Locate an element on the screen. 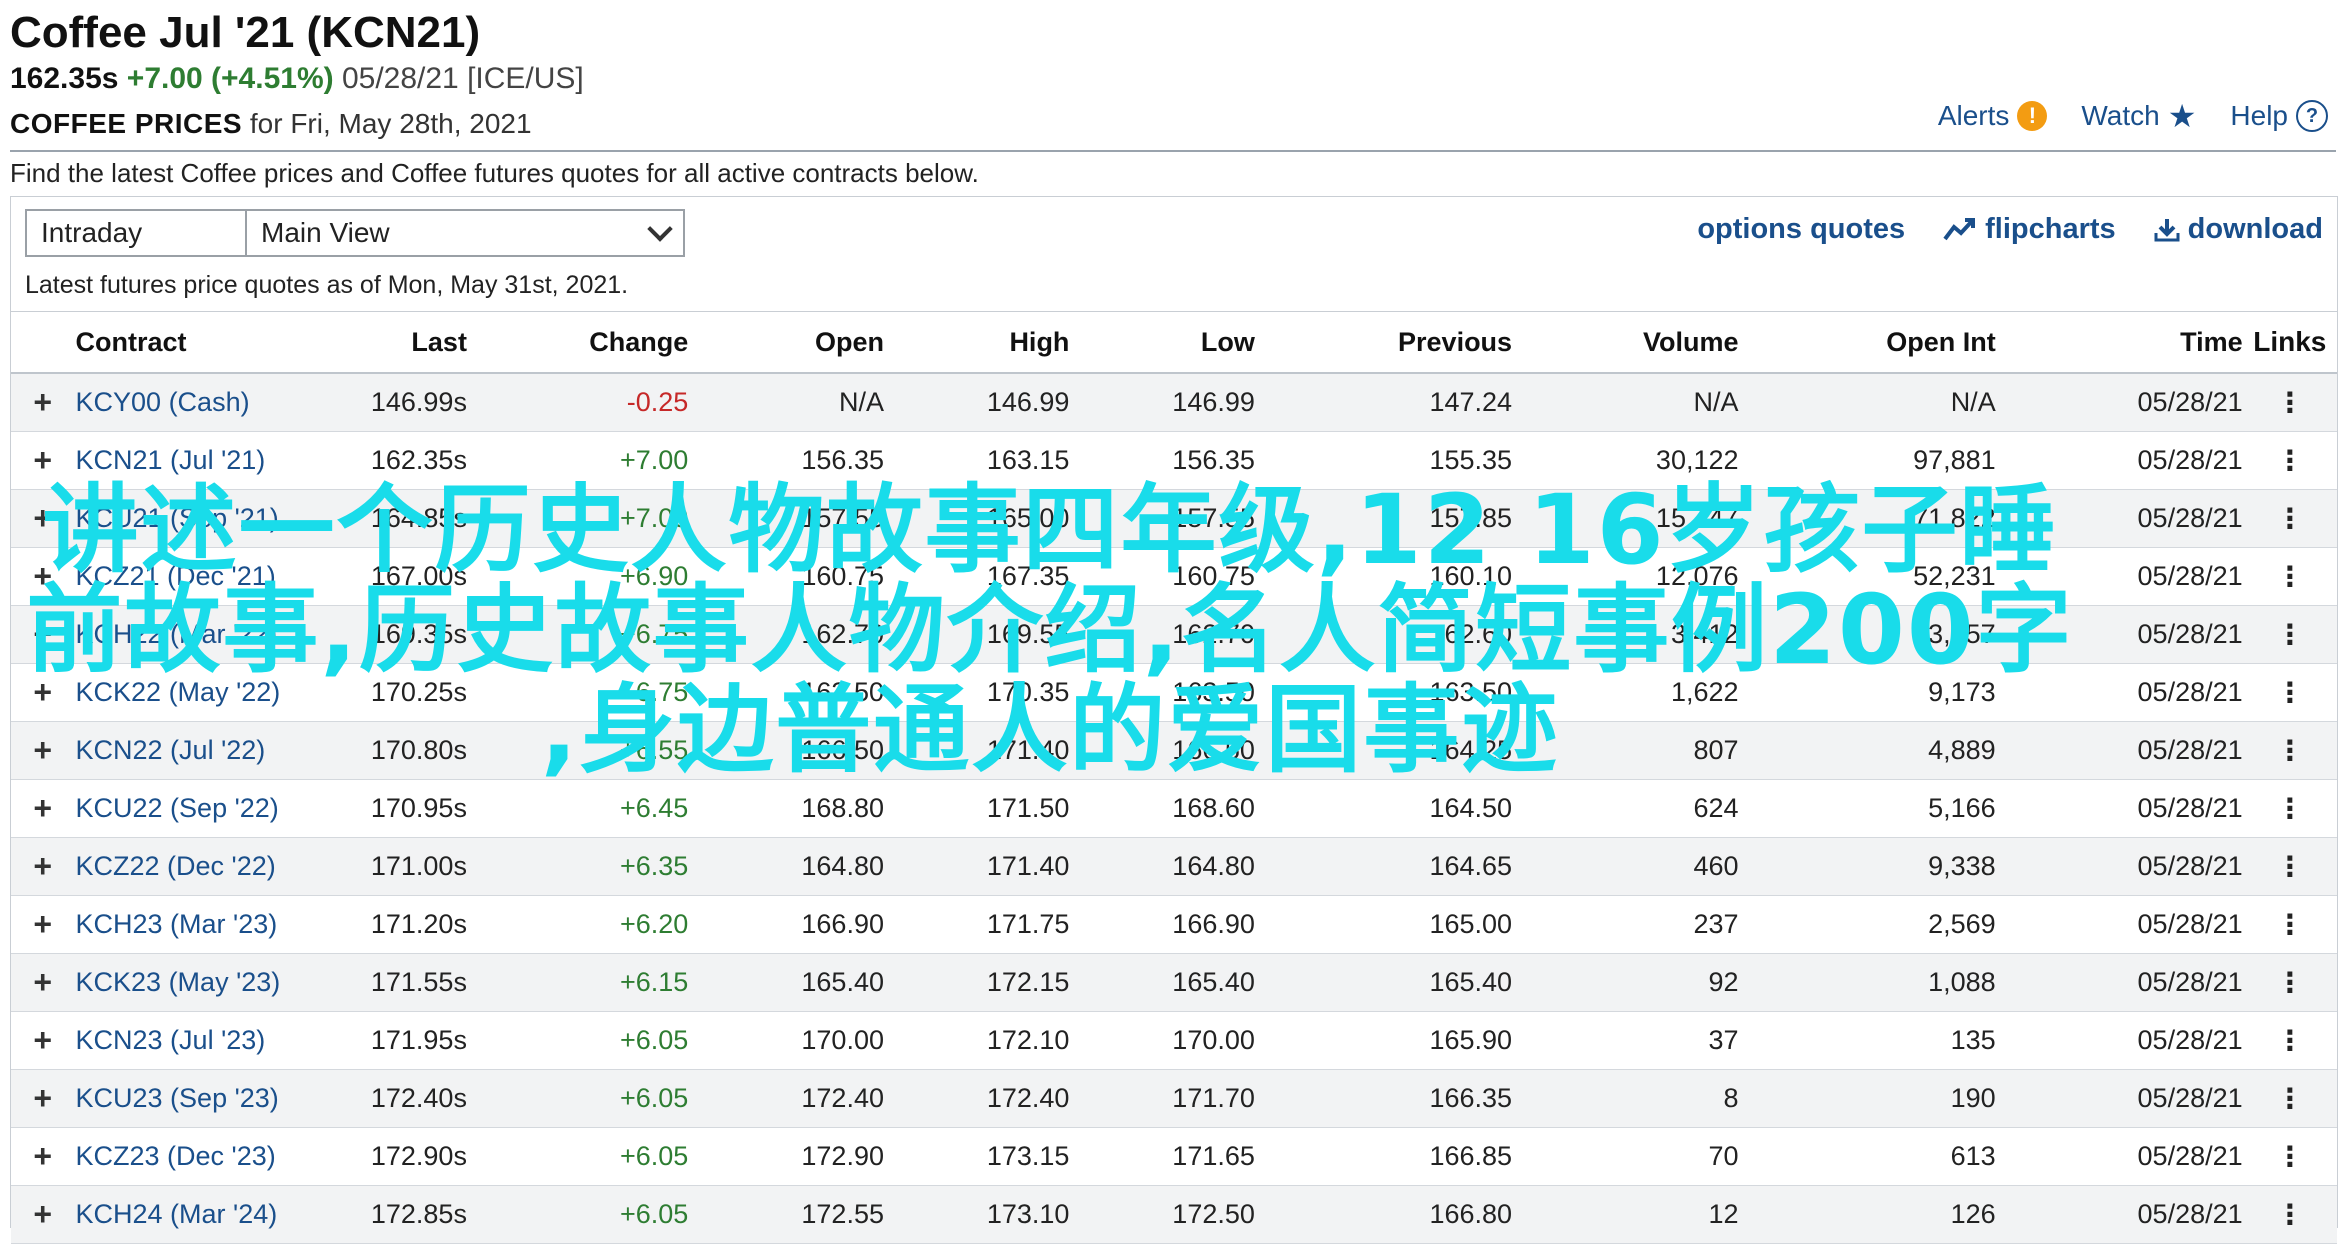  view-select-value: Main View is located at coordinates (325, 232).